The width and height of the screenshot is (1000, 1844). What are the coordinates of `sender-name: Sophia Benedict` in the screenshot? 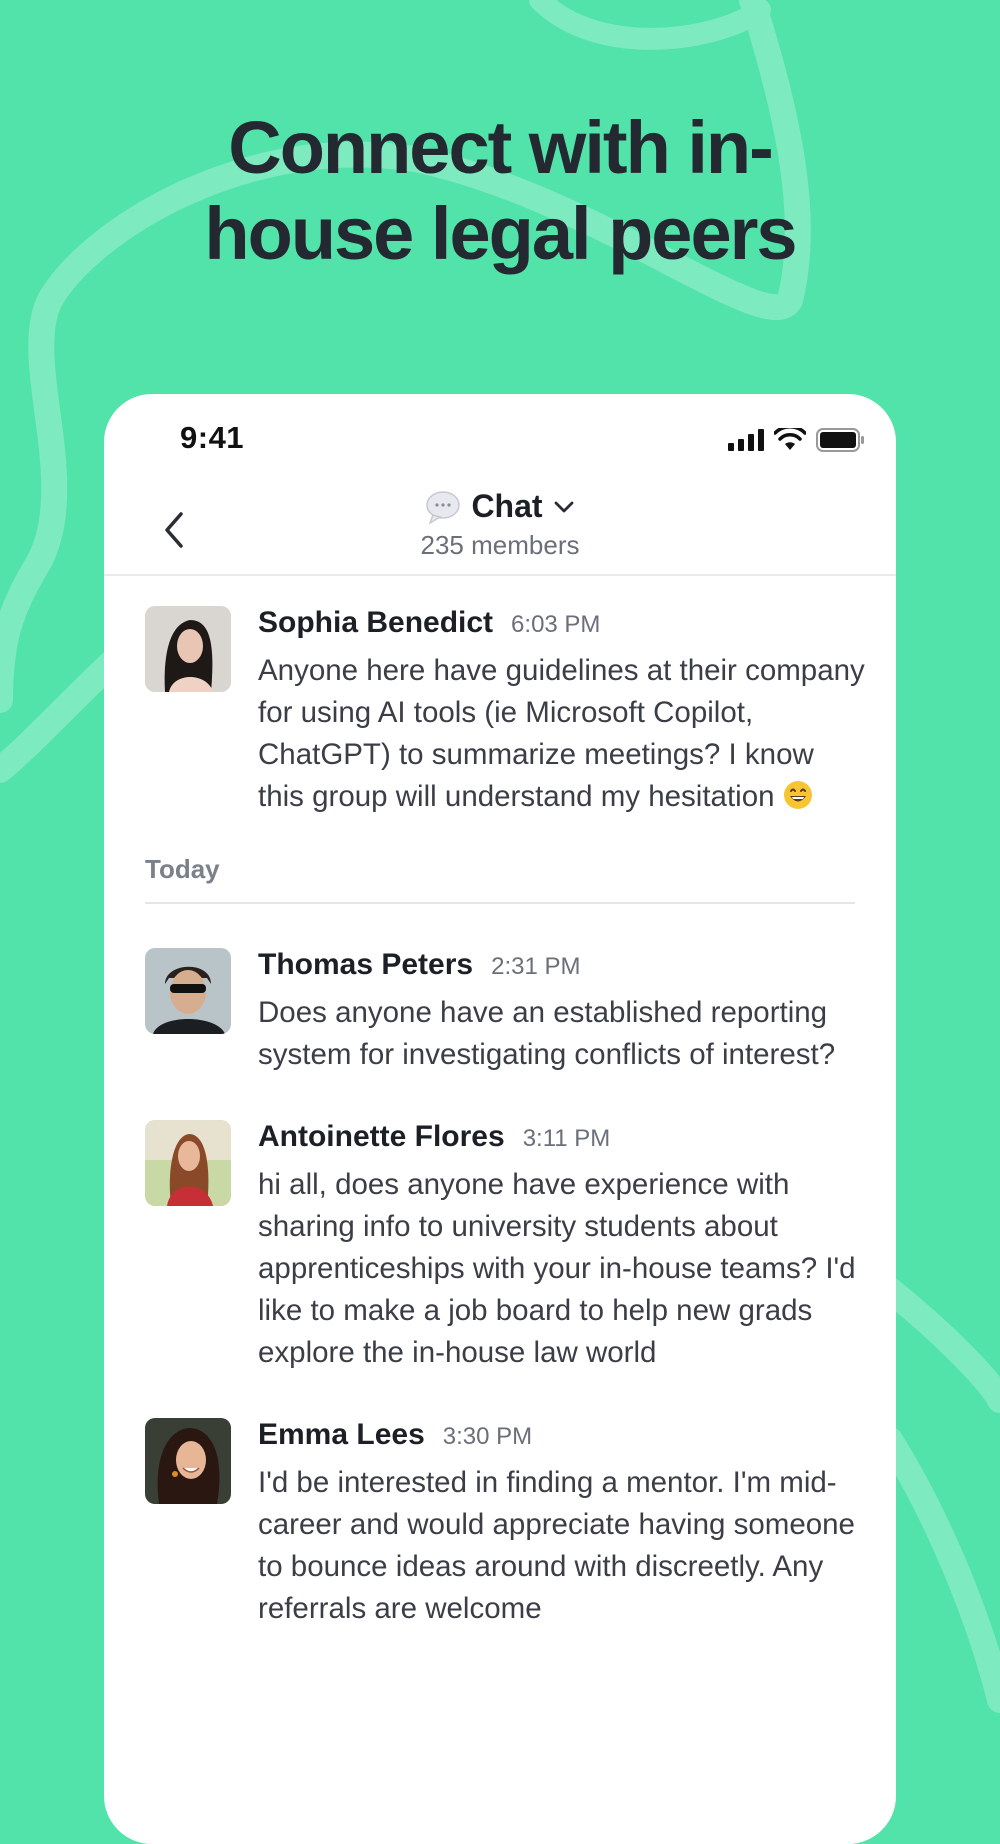 It's located at (376, 622).